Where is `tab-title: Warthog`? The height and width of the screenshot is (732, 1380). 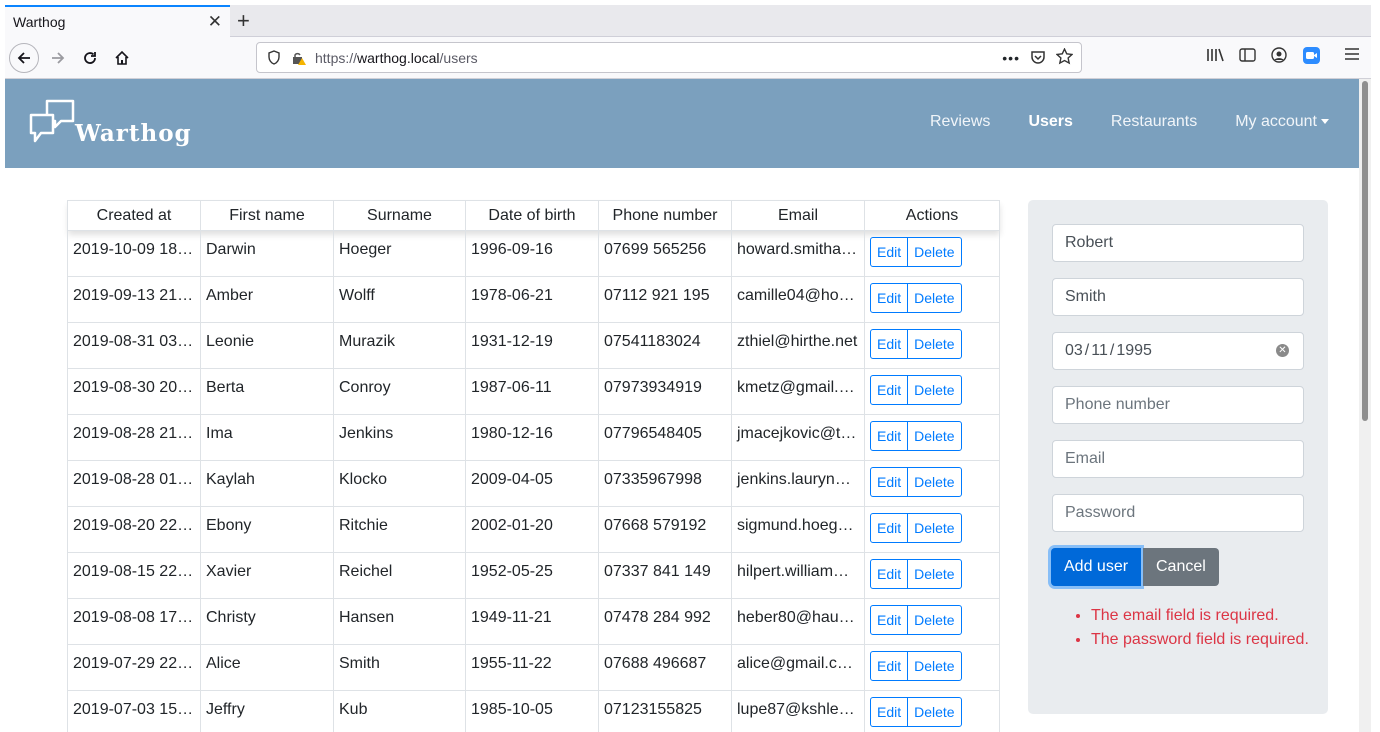
tab-title: Warthog is located at coordinates (39, 22).